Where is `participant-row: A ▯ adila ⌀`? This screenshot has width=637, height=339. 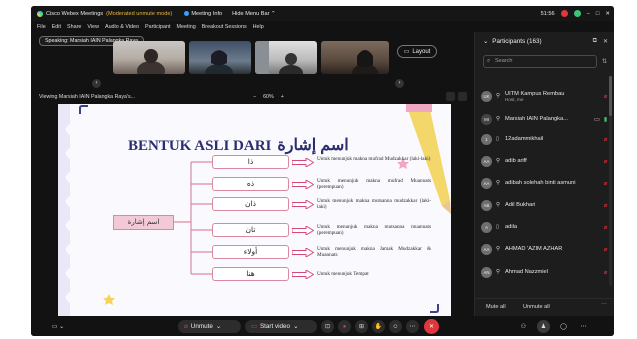 participant-row: A ▯ adila ⌀ is located at coordinates (545, 227).